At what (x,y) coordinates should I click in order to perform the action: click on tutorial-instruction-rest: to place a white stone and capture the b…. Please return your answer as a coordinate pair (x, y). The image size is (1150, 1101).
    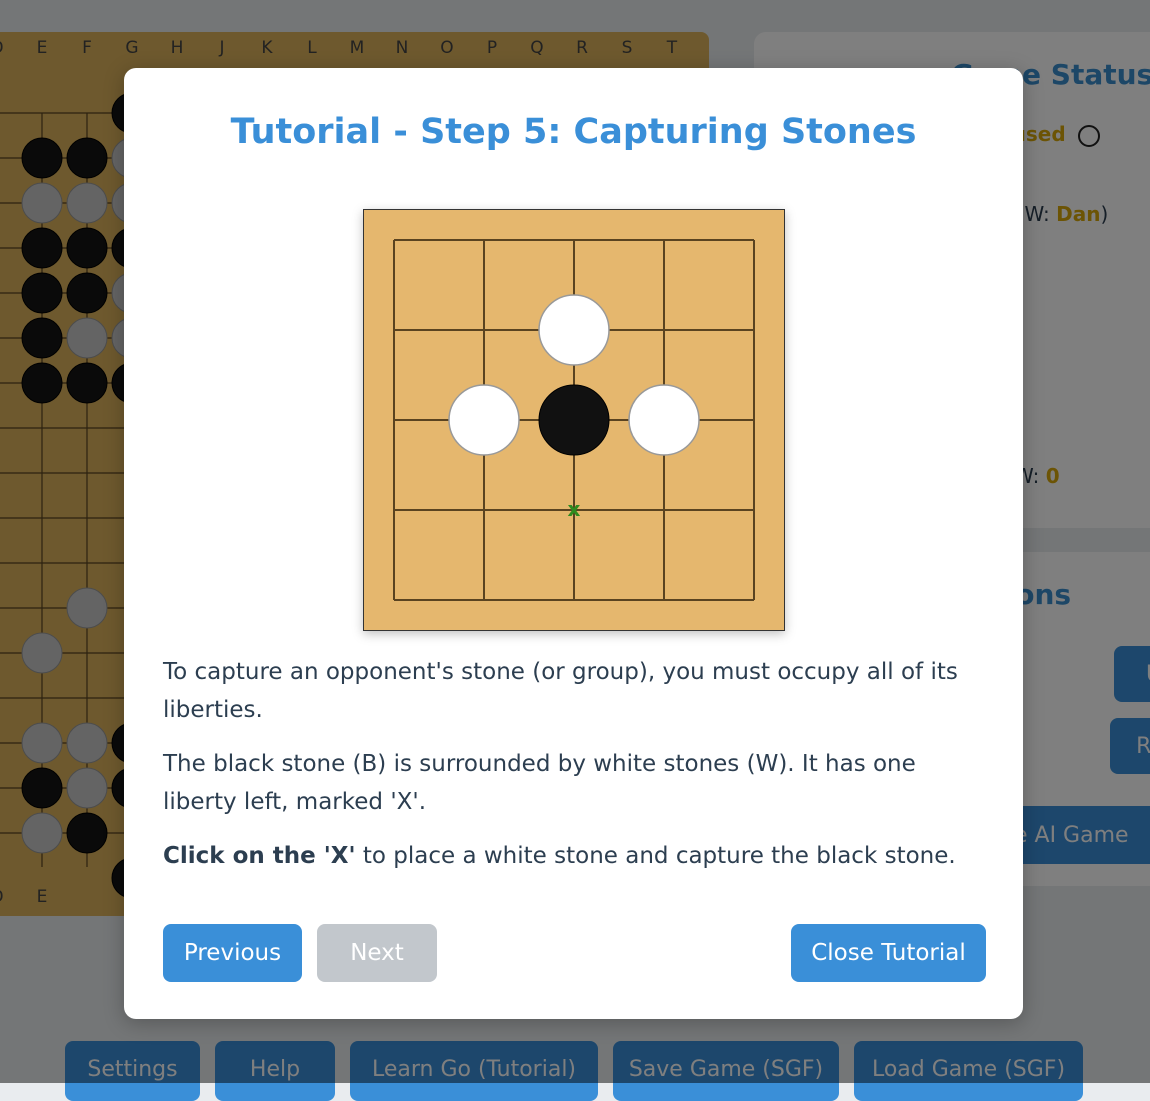
    Looking at the image, I should click on (655, 856).